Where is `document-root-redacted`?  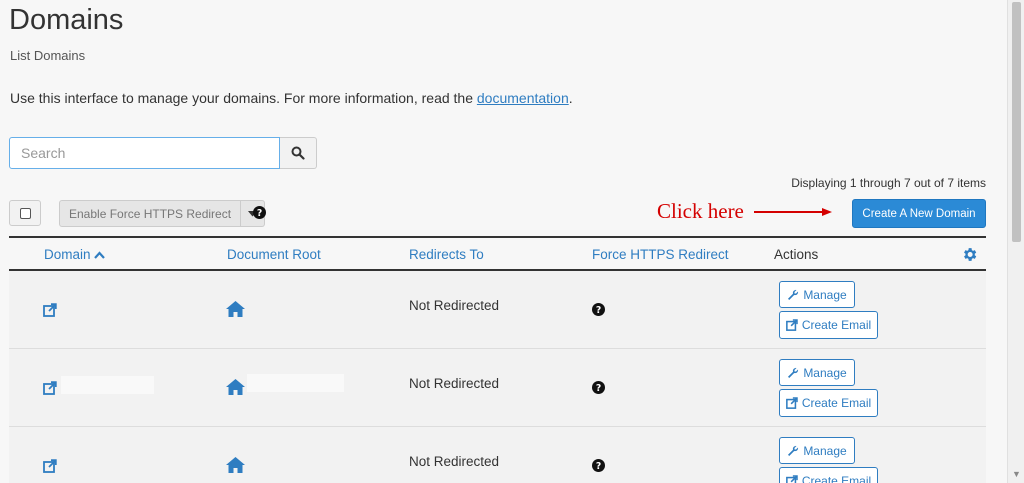 document-root-redacted is located at coordinates (295, 383).